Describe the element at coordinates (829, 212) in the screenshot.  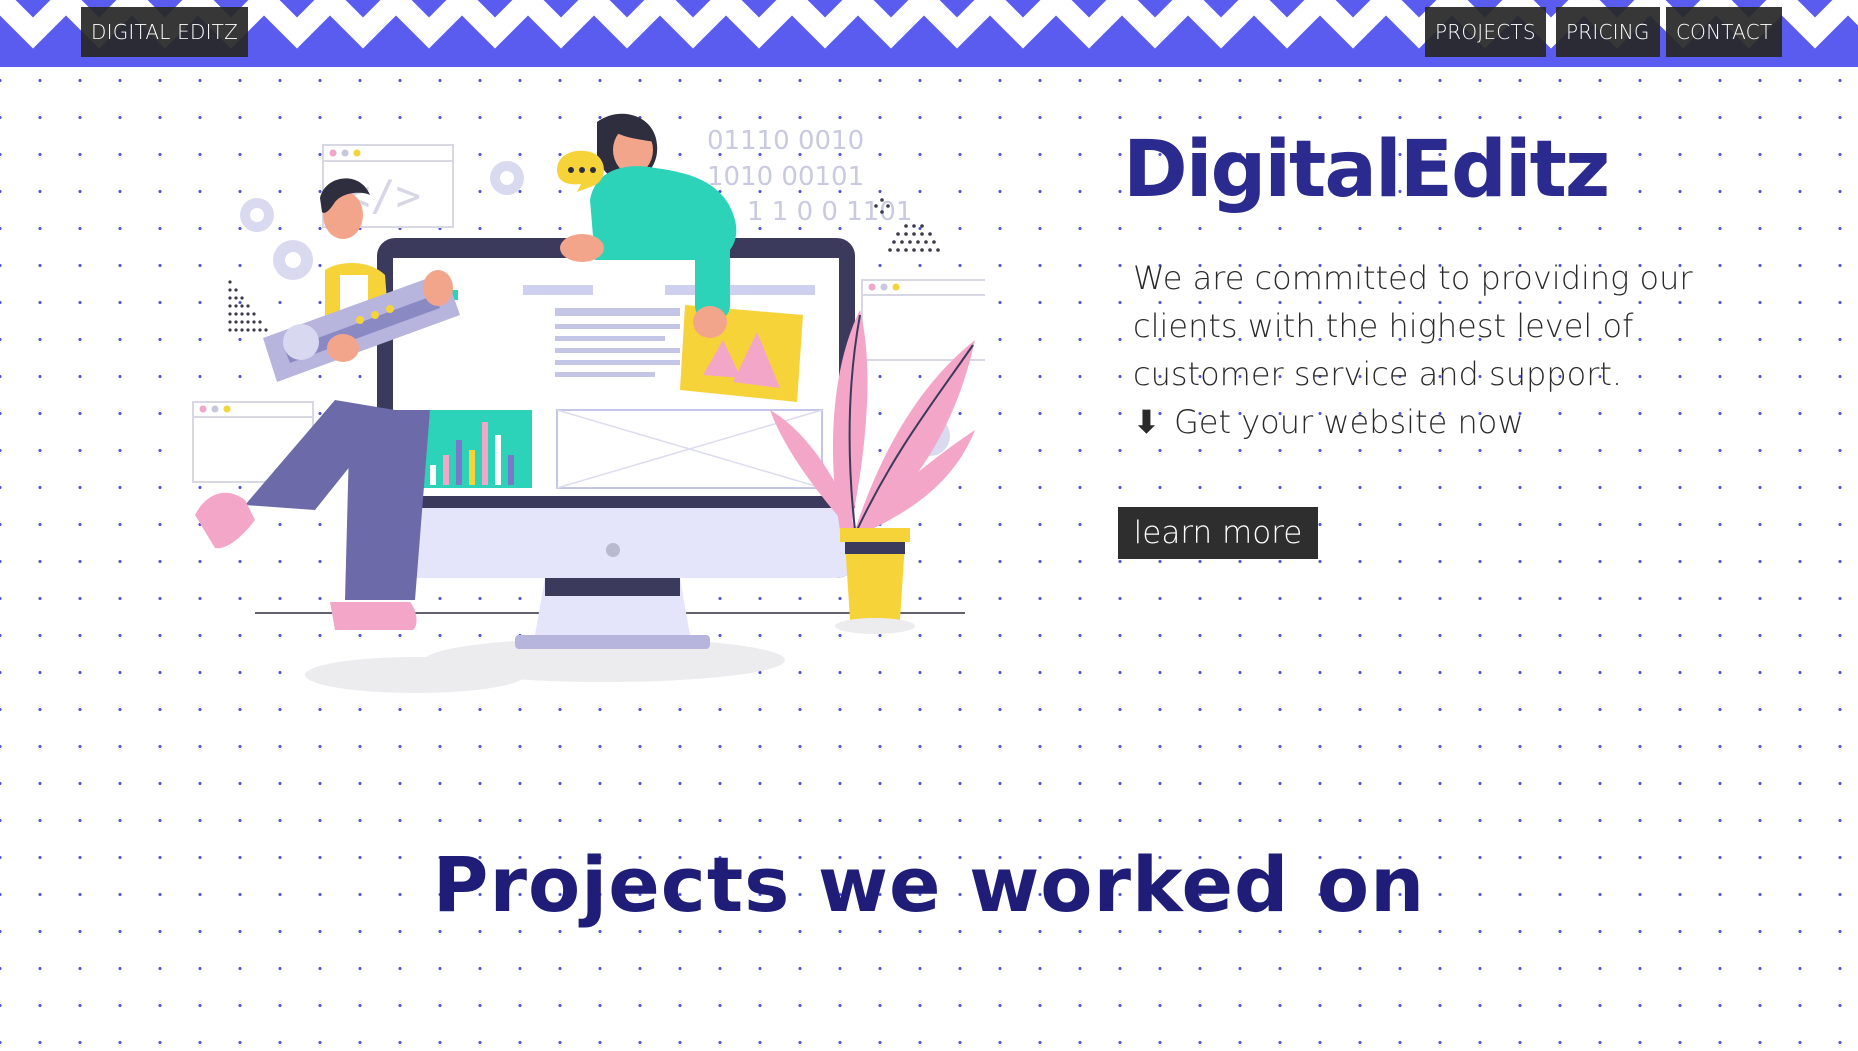
I see `svg-text: 1 1 0 0 1101` at that location.